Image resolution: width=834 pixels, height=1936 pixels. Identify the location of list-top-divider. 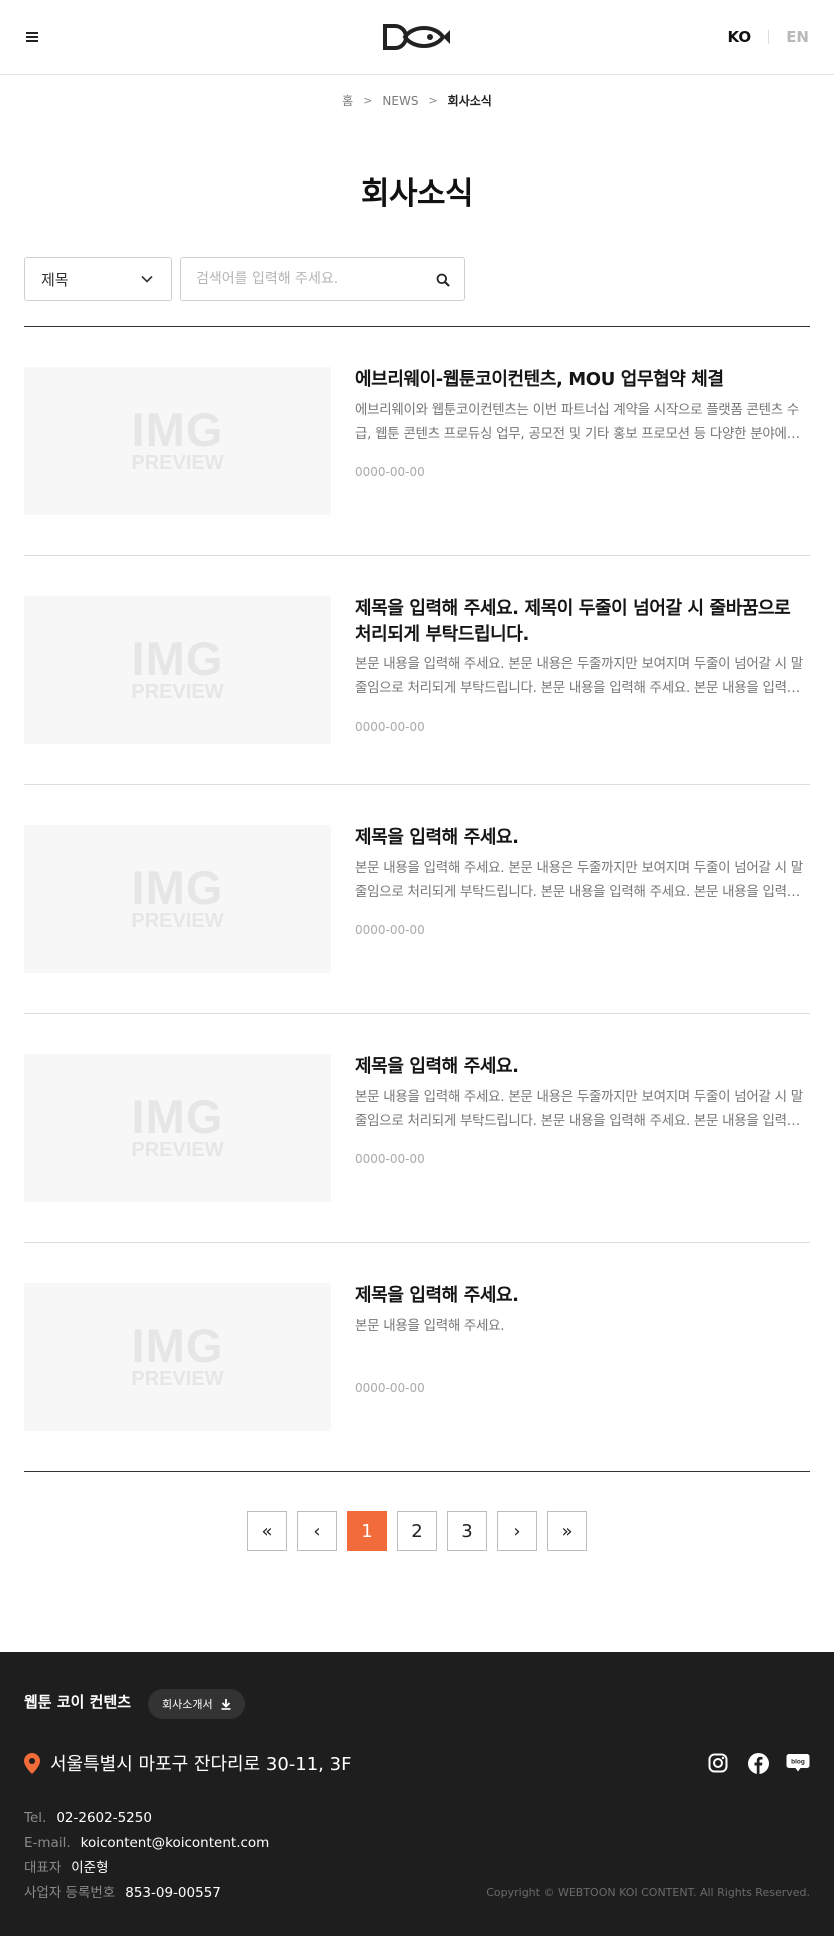
(417, 326).